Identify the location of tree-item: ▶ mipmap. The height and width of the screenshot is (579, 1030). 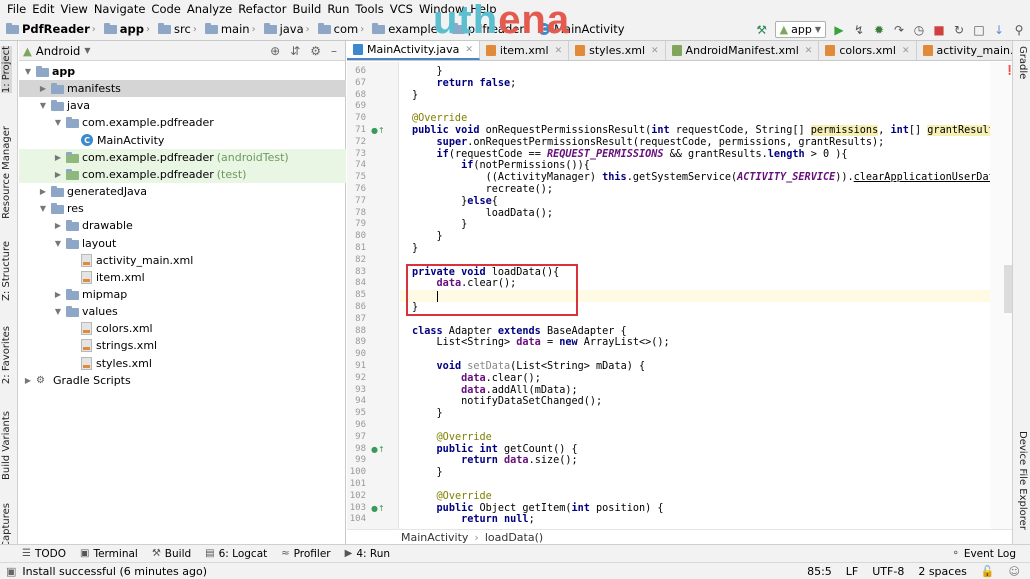
(182, 294).